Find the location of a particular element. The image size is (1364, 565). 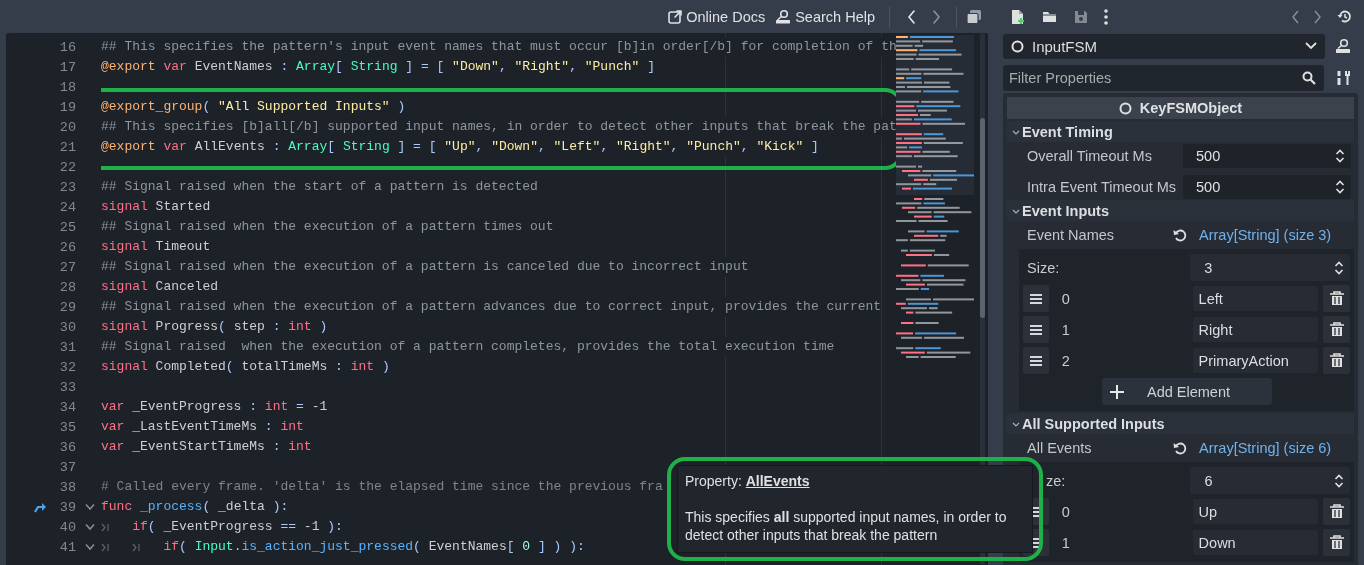

line-number: 37 is located at coordinates (67, 467).